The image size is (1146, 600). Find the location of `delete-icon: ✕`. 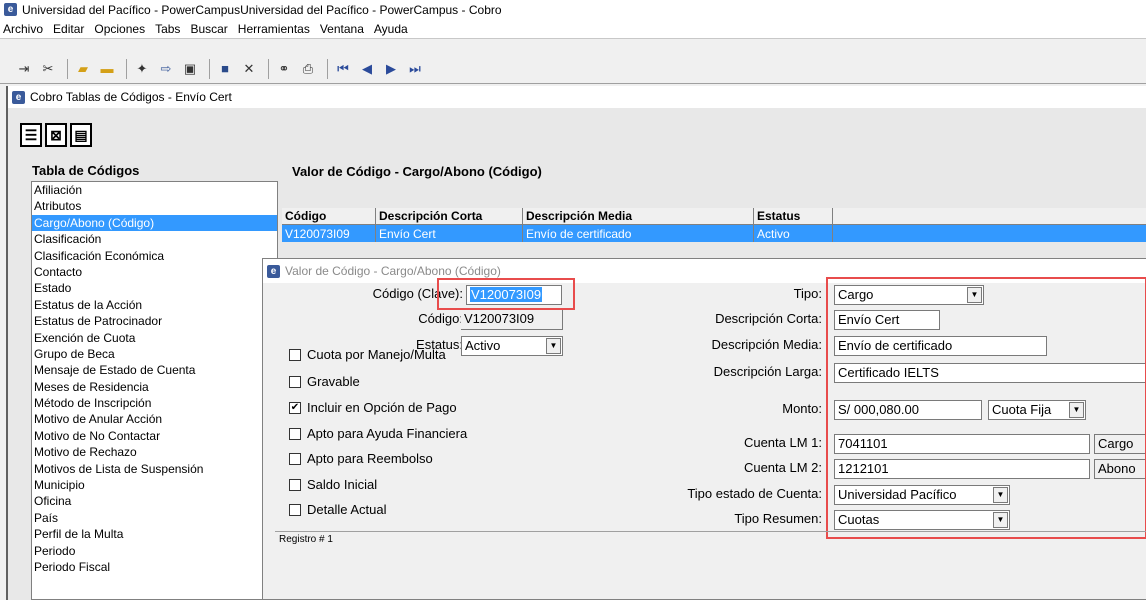

delete-icon: ✕ is located at coordinates (249, 69).